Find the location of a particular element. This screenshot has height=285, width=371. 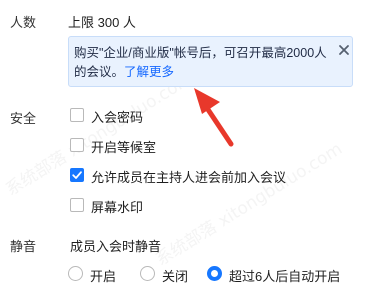

mute-description: 成员入会时静音 is located at coordinates (116, 246).